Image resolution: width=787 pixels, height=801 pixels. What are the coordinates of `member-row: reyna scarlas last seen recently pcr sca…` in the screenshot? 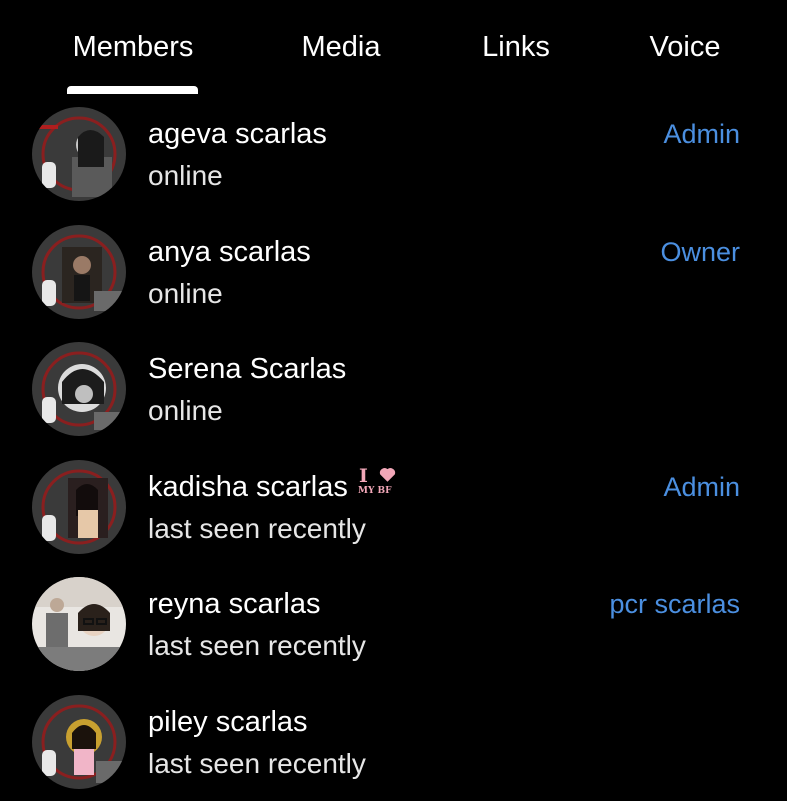 It's located at (393, 625).